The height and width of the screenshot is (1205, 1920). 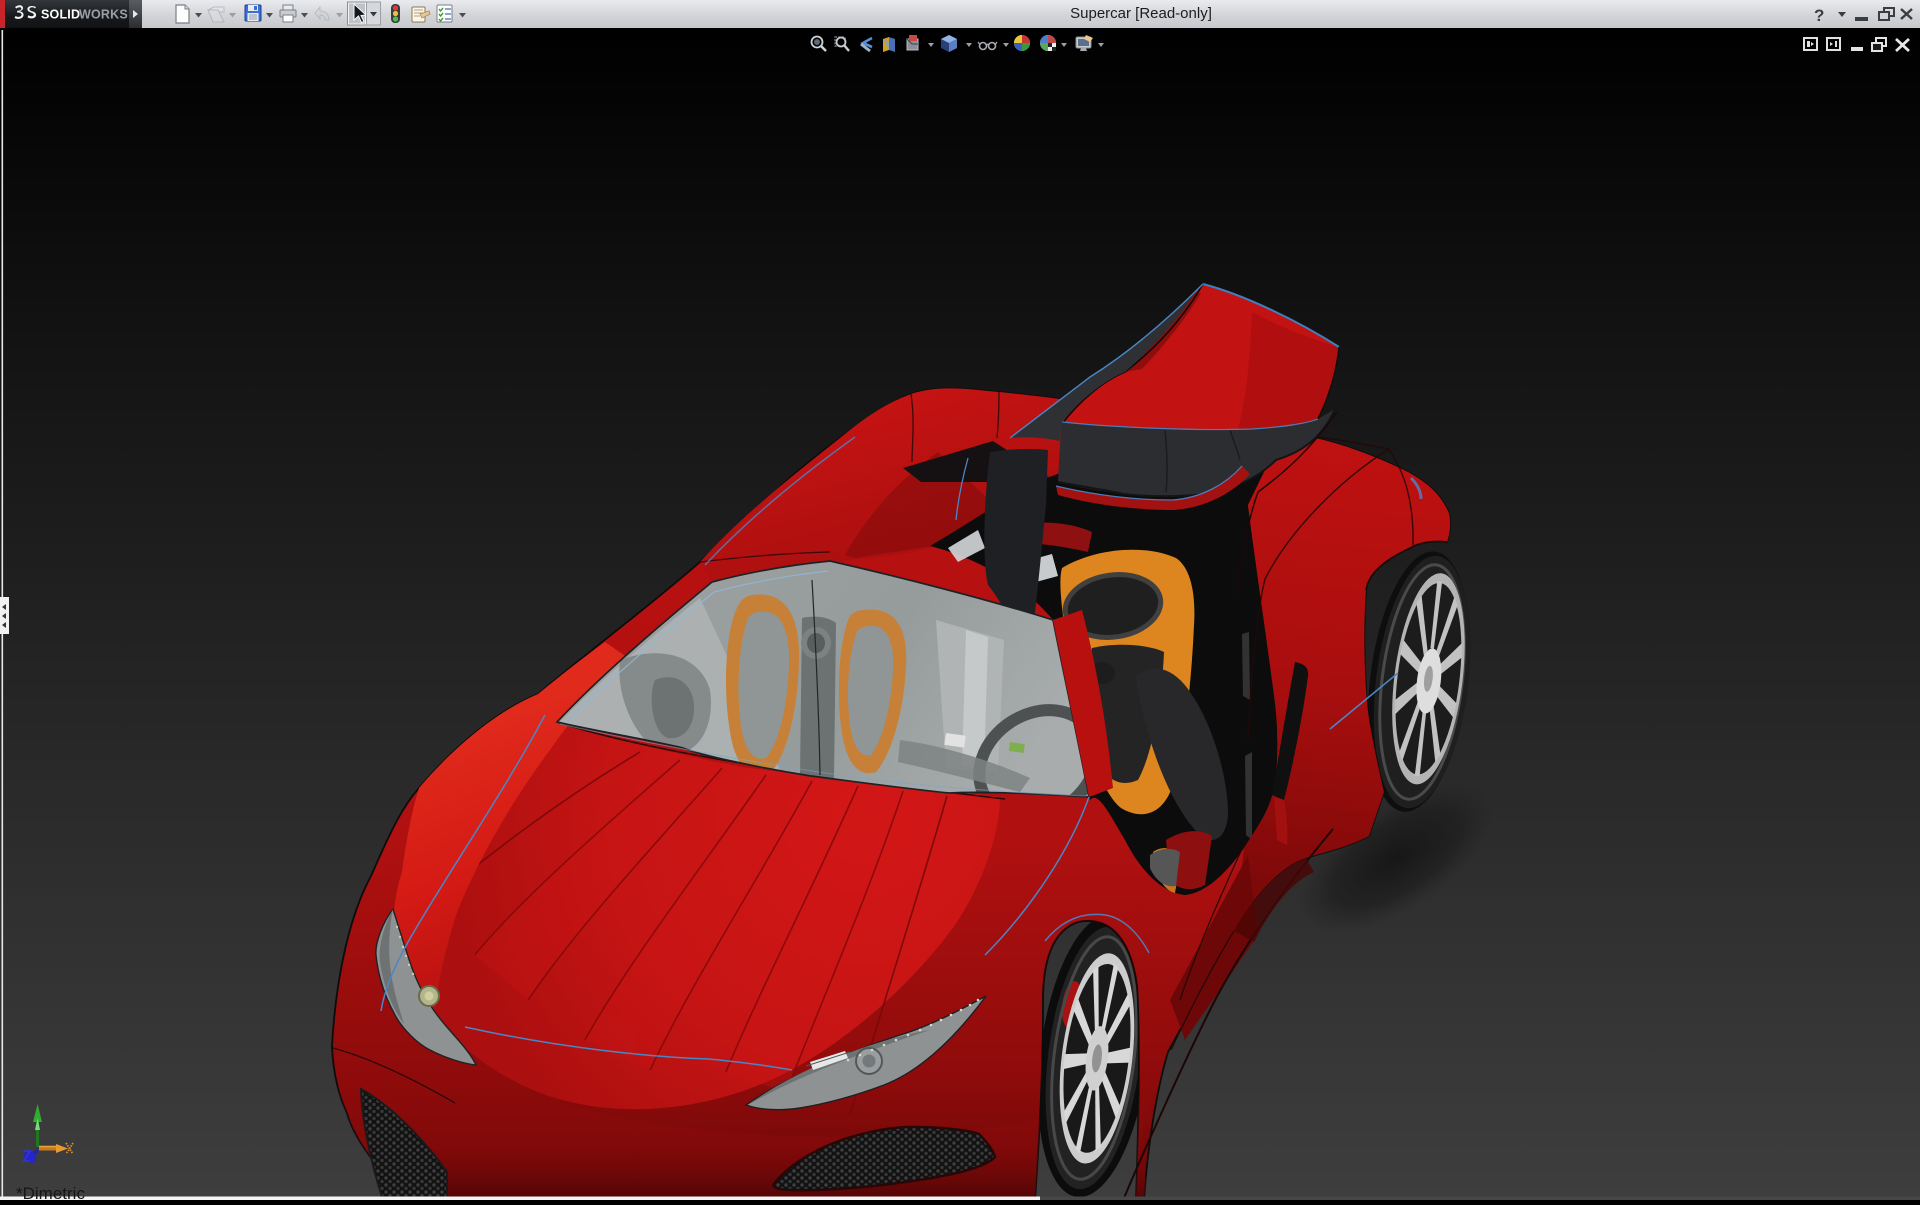 I want to click on svg-text: *Dimetric, so click(x=50, y=1192).